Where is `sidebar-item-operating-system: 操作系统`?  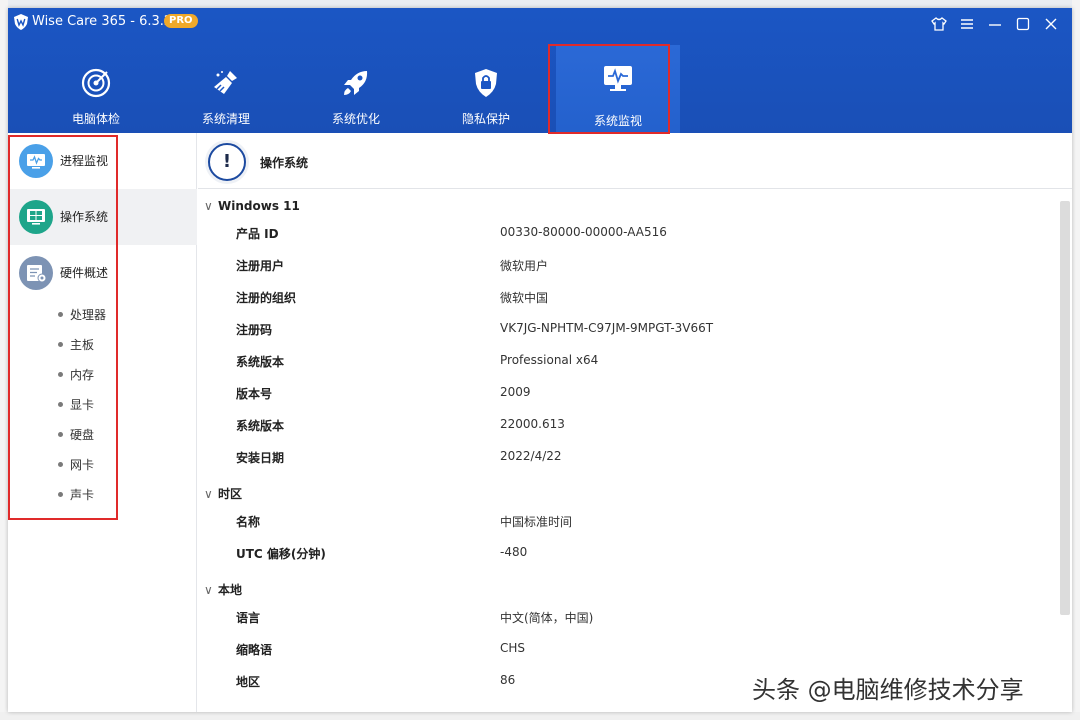
sidebar-item-operating-system: 操作系统 is located at coordinates (102, 217).